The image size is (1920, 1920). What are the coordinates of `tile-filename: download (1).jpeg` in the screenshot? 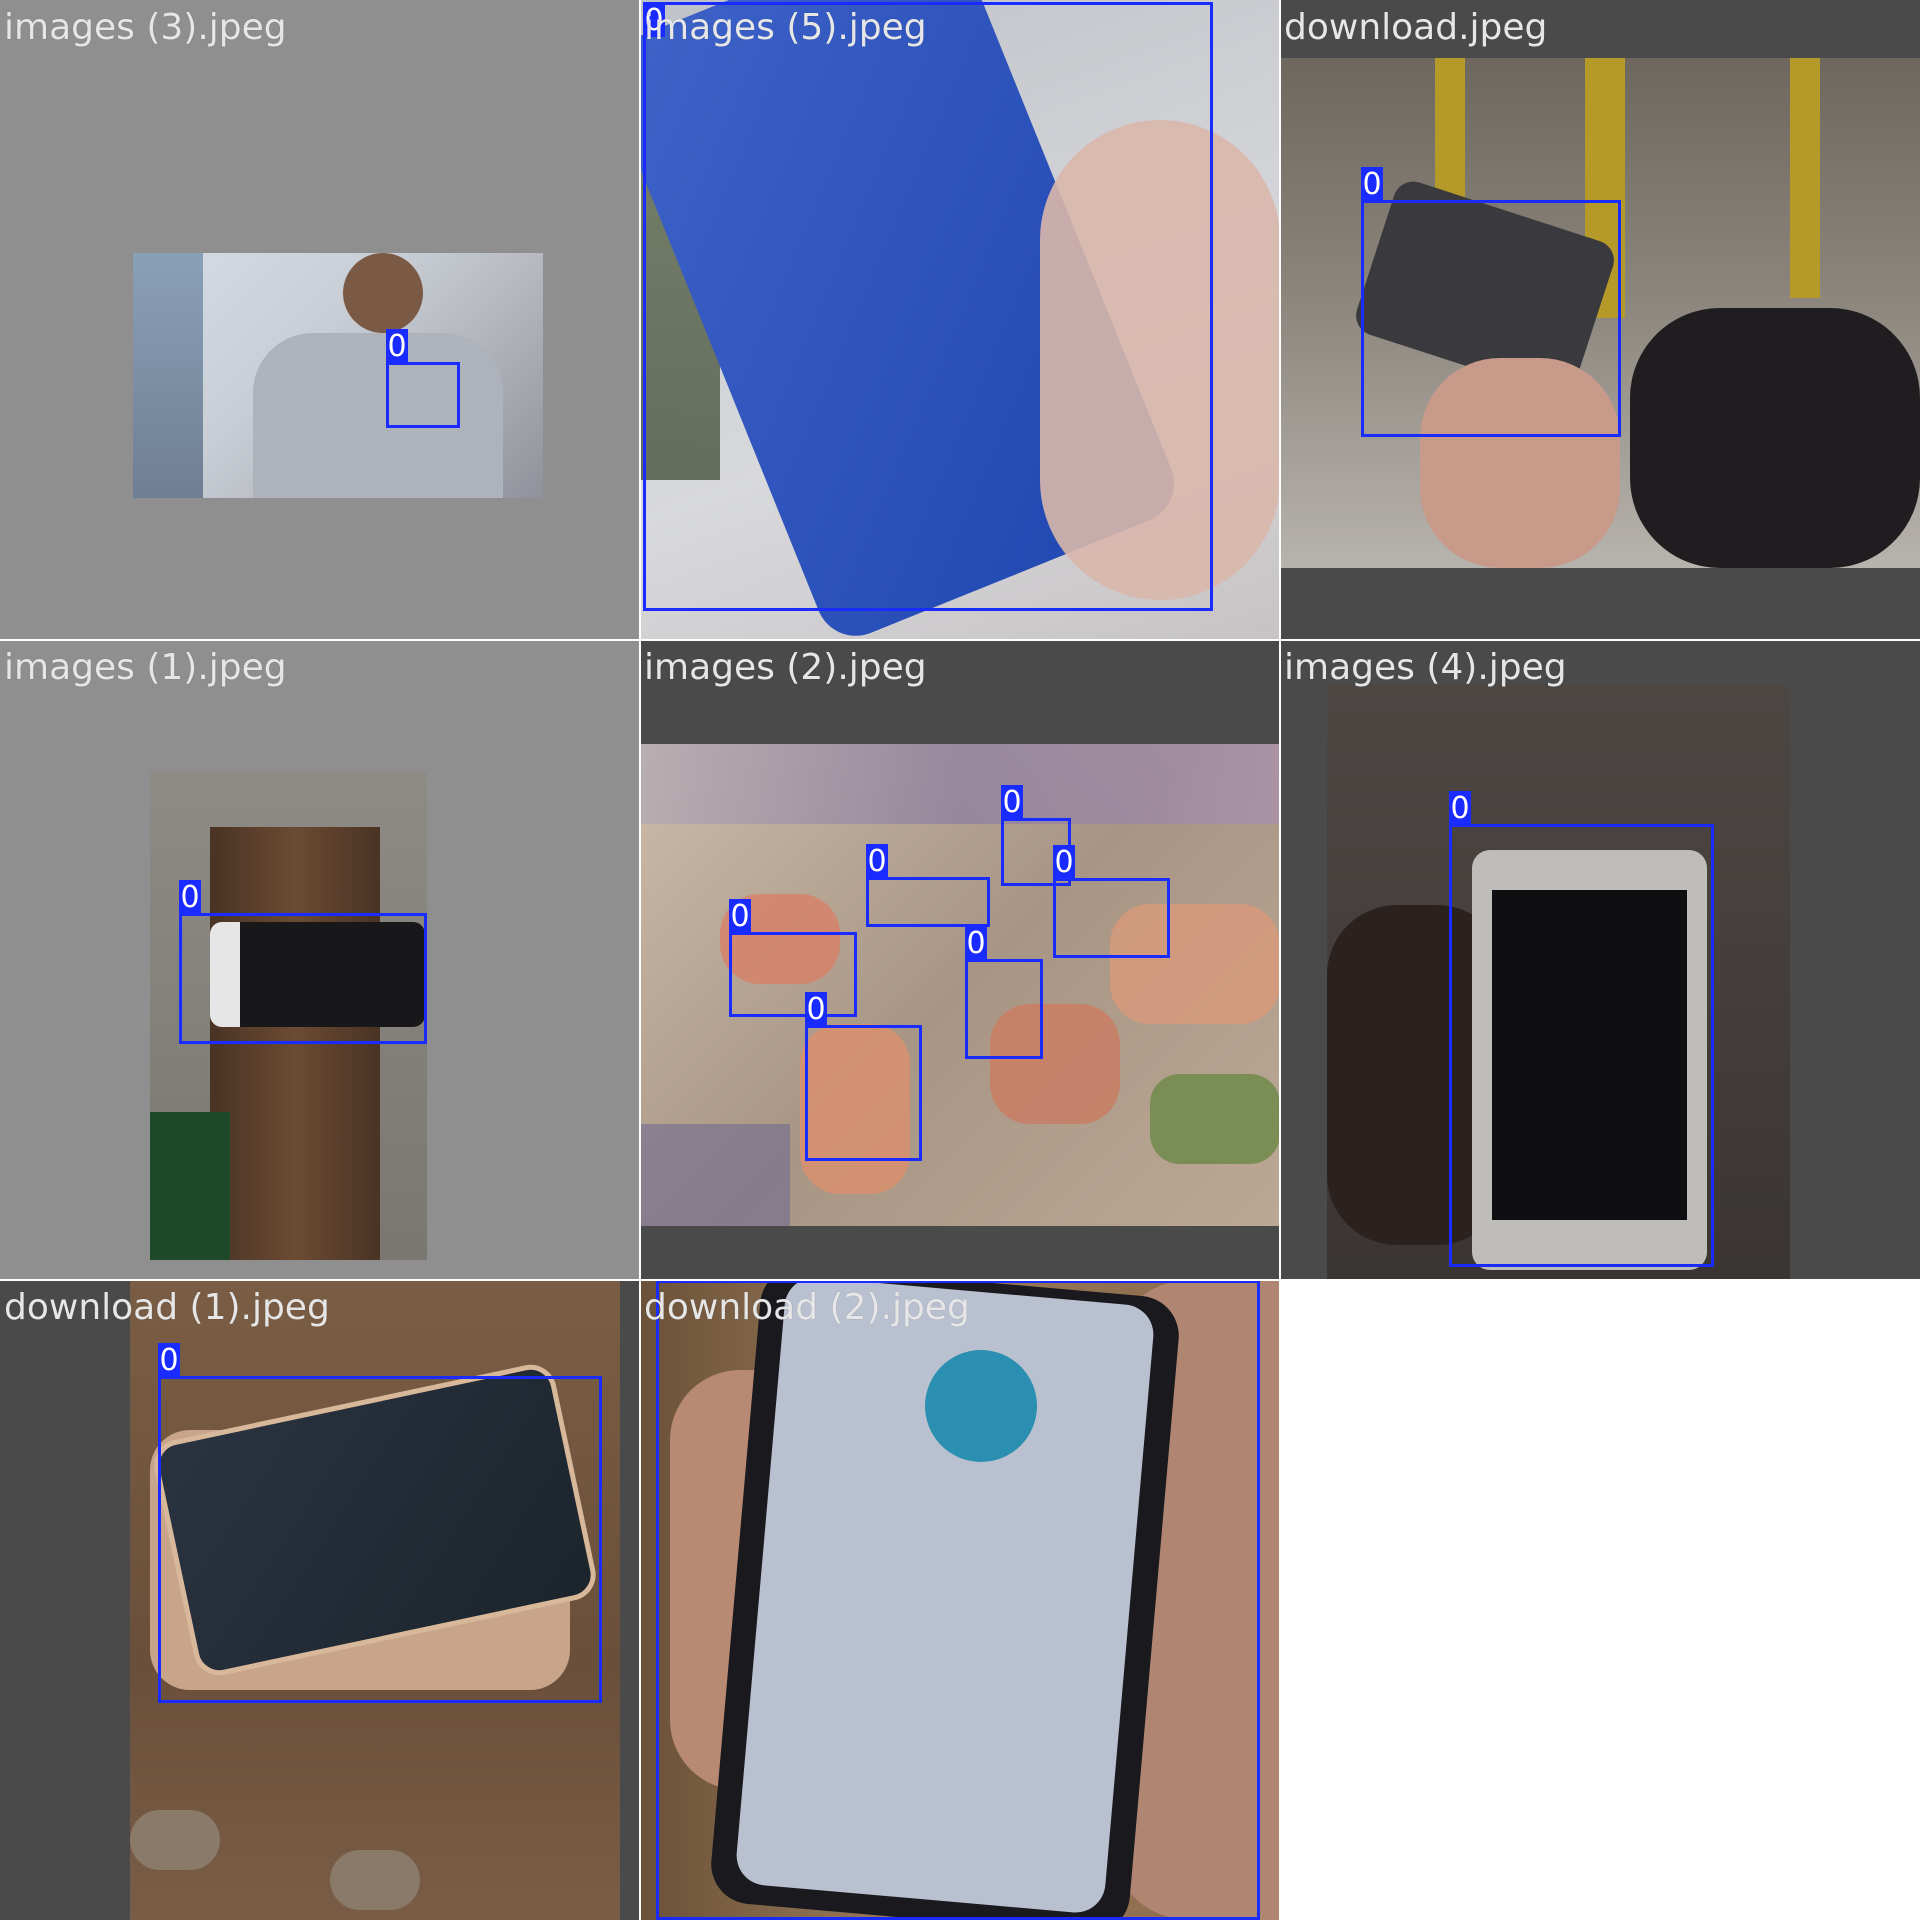 It's located at (167, 1307).